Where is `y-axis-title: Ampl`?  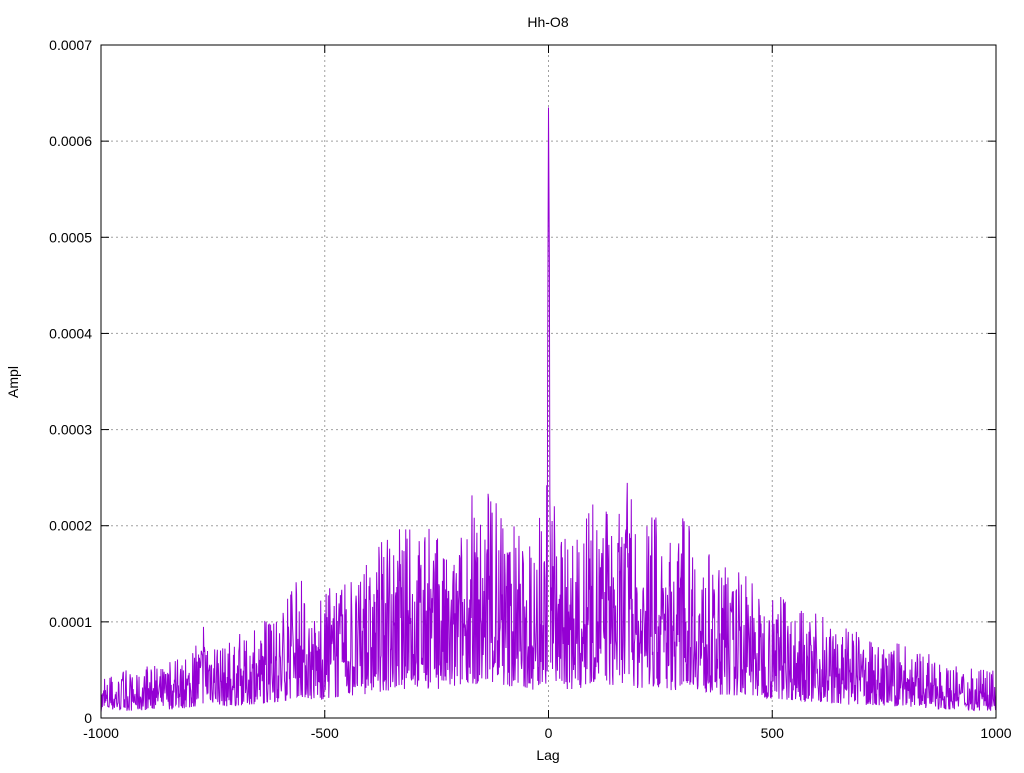
y-axis-title: Ampl is located at coordinates (13, 382).